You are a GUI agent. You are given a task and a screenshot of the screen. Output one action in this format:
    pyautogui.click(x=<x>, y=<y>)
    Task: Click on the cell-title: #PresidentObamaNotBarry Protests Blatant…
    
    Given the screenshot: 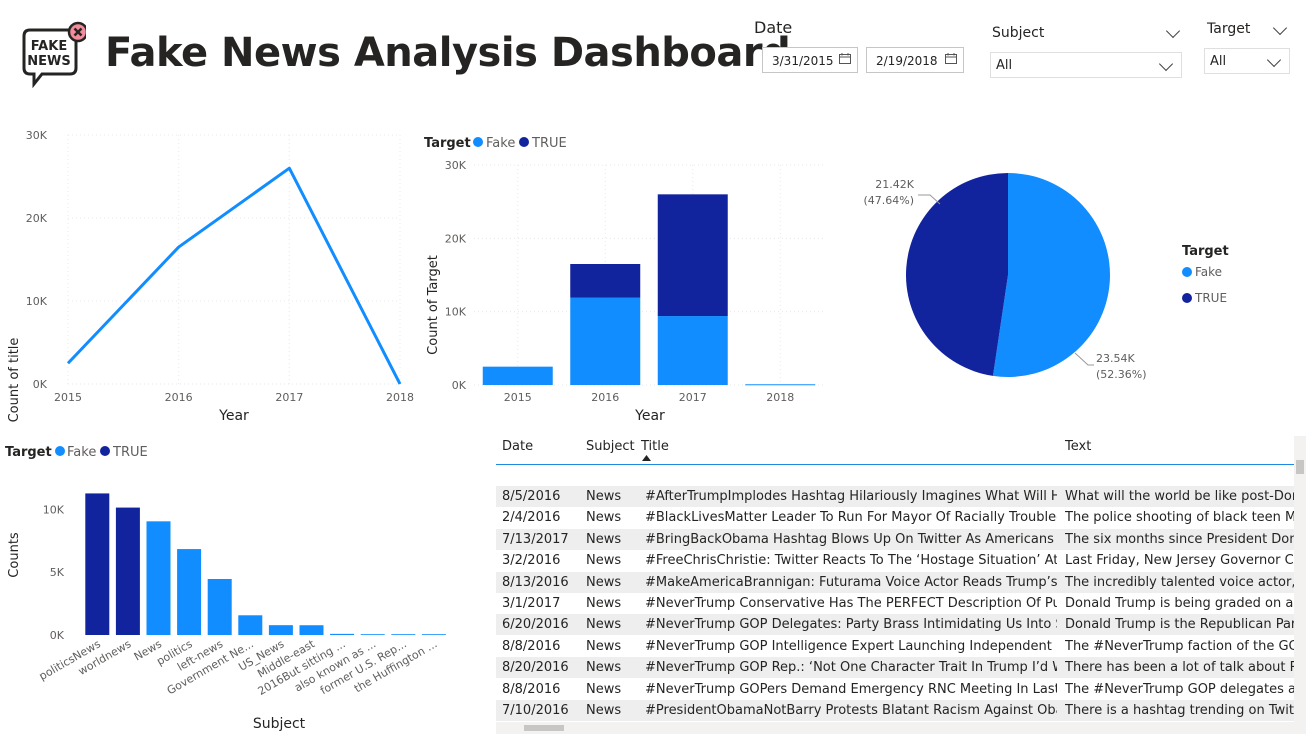 What is the action you would take?
    pyautogui.click(x=851, y=710)
    